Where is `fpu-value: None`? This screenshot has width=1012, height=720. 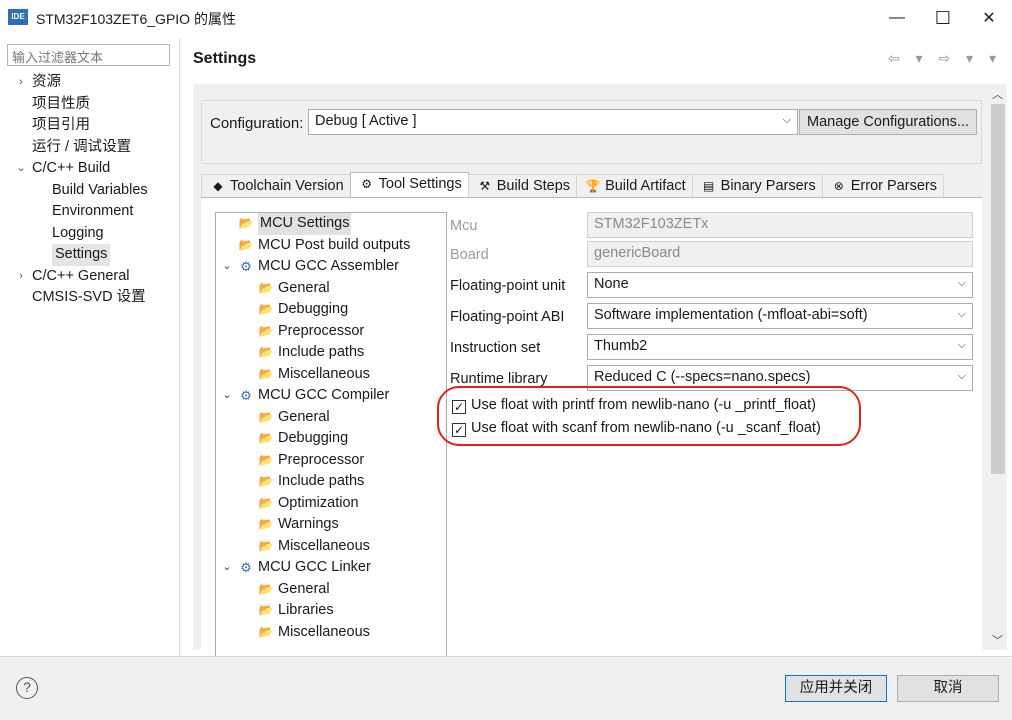
fpu-value: None is located at coordinates (611, 284).